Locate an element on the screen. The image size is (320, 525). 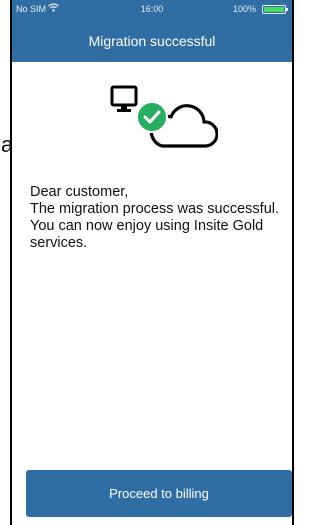
message-line: You can now enjoy using Insite Gold is located at coordinates (147, 226).